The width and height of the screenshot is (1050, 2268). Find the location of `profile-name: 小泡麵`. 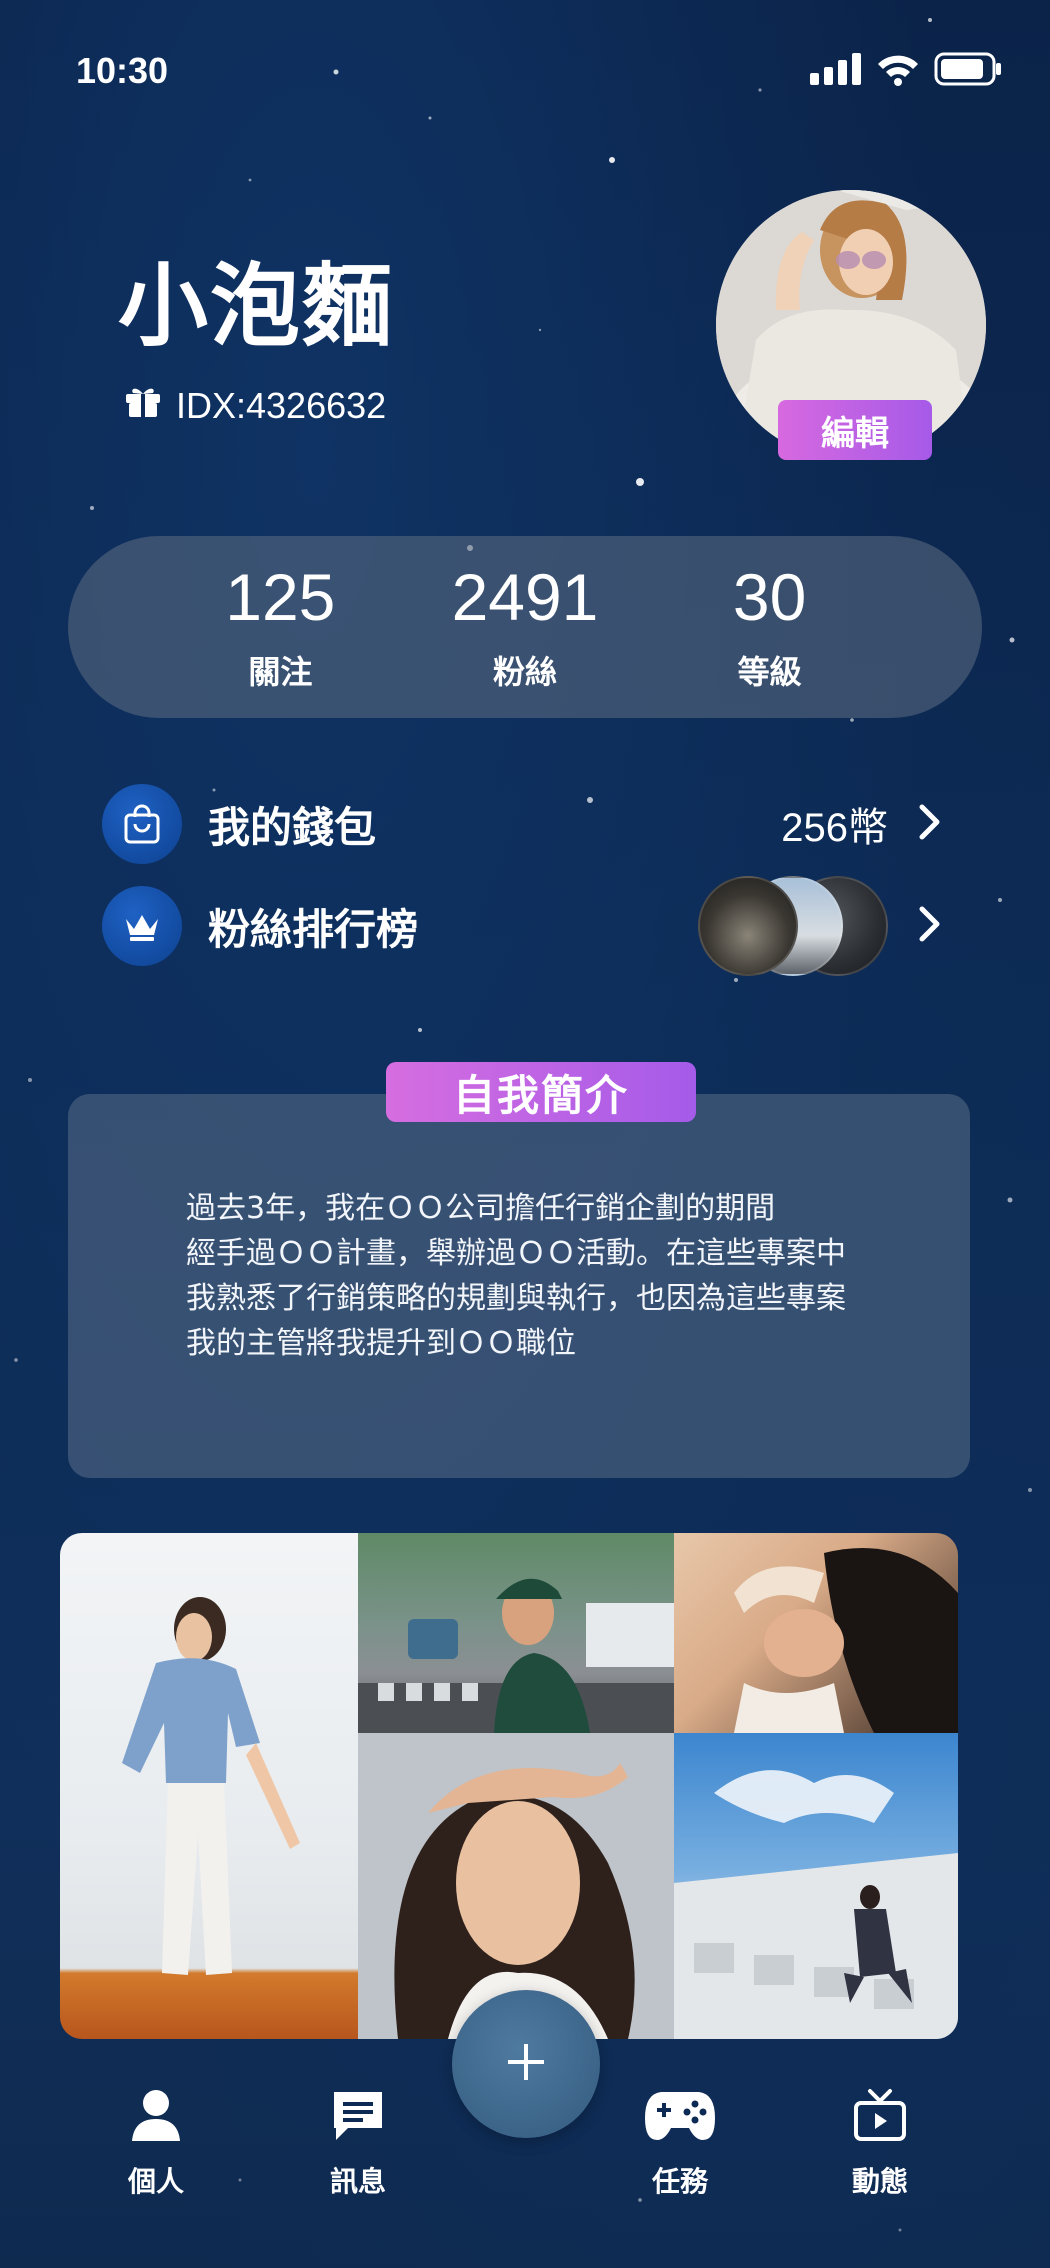

profile-name: 小泡麵 is located at coordinates (256, 306).